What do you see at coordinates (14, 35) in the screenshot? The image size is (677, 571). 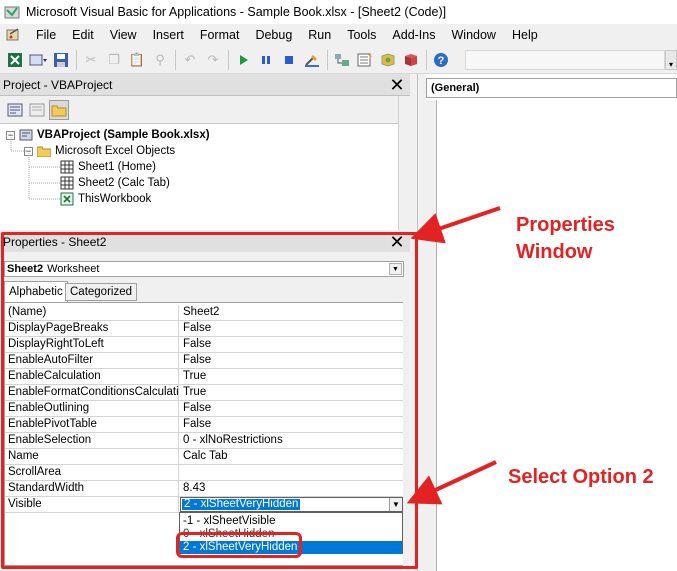 I see `system-menu-icon` at bounding box center [14, 35].